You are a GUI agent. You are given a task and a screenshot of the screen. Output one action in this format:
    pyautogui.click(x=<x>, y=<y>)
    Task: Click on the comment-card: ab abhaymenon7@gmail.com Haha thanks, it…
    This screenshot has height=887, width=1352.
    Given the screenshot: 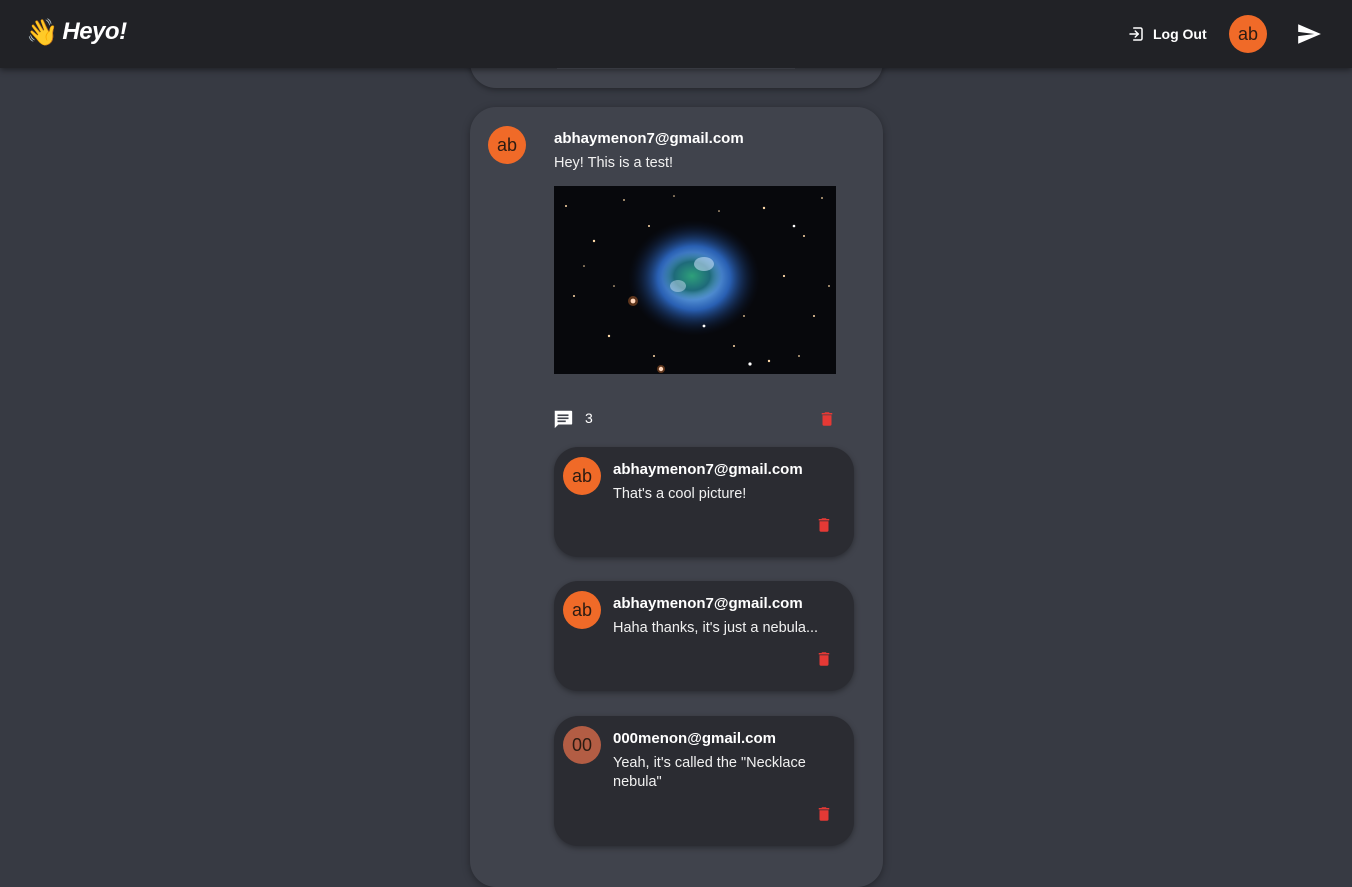 What is the action you would take?
    pyautogui.click(x=704, y=636)
    